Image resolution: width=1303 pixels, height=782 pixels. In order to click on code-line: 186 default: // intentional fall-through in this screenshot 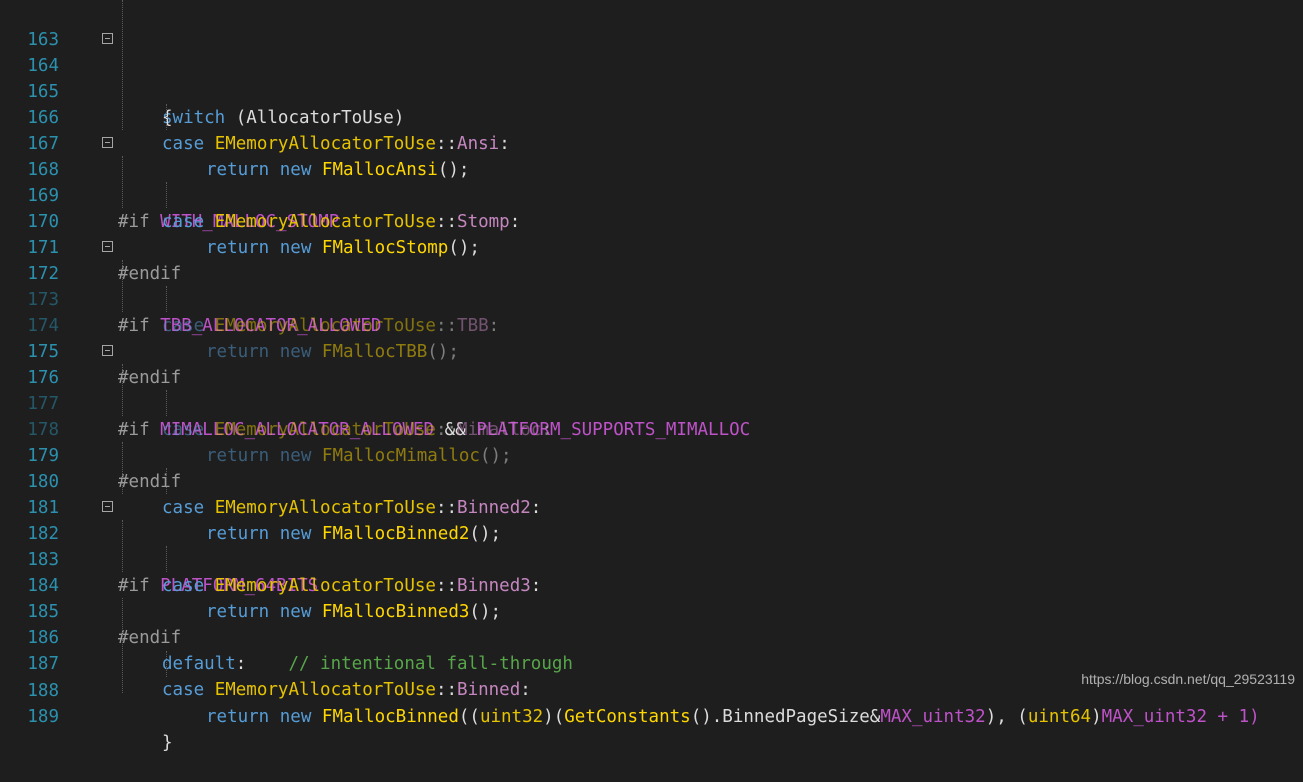, I will do `click(651, 636)`.